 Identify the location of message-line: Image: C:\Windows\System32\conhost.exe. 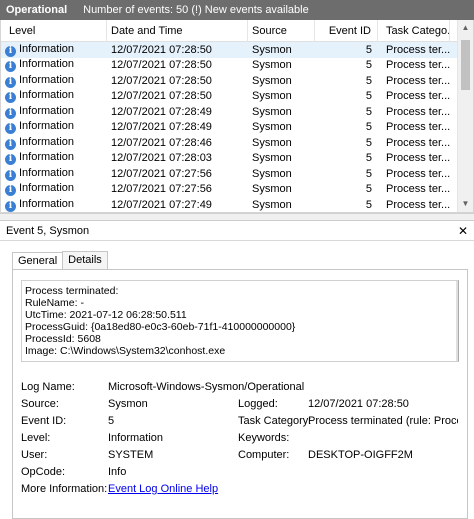
(125, 351).